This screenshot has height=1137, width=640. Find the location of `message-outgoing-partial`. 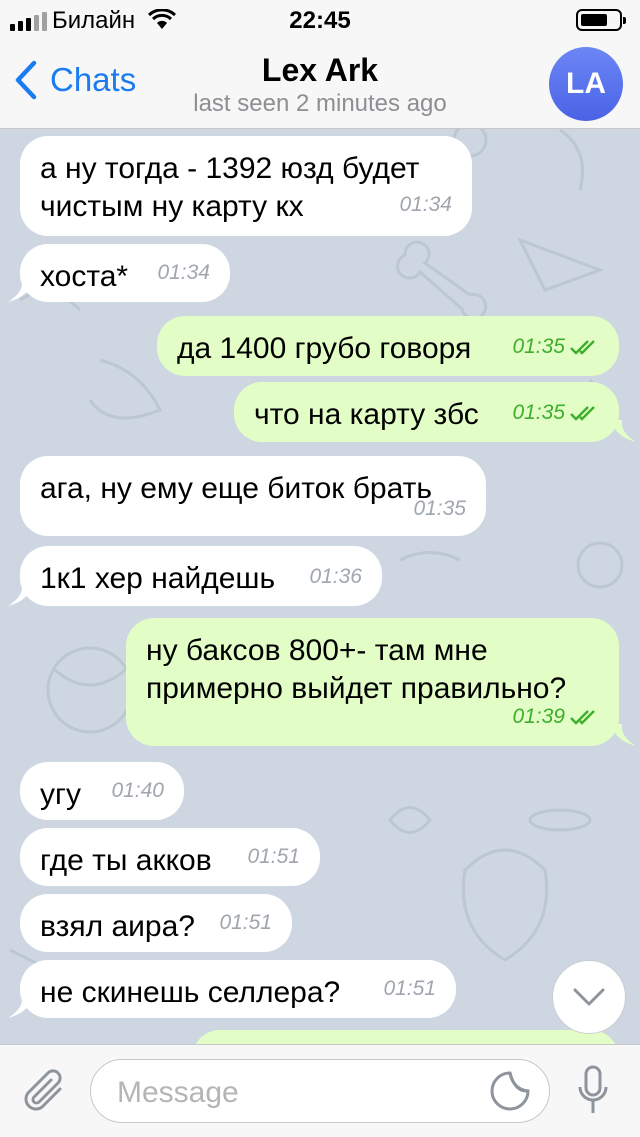

message-outgoing-partial is located at coordinates (405, 1037).